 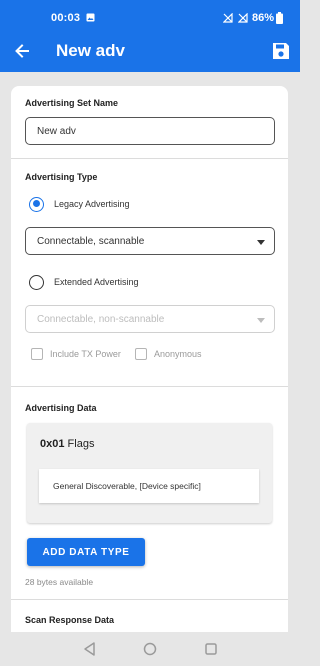 I want to click on flag-name: Flags, so click(x=81, y=444).